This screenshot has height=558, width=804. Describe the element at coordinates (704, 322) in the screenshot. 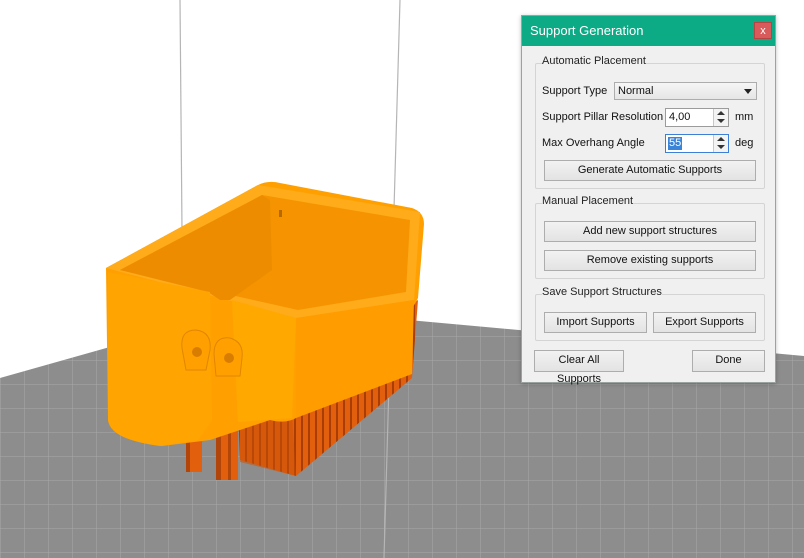

I see `export-supports-button: Export Supports` at that location.